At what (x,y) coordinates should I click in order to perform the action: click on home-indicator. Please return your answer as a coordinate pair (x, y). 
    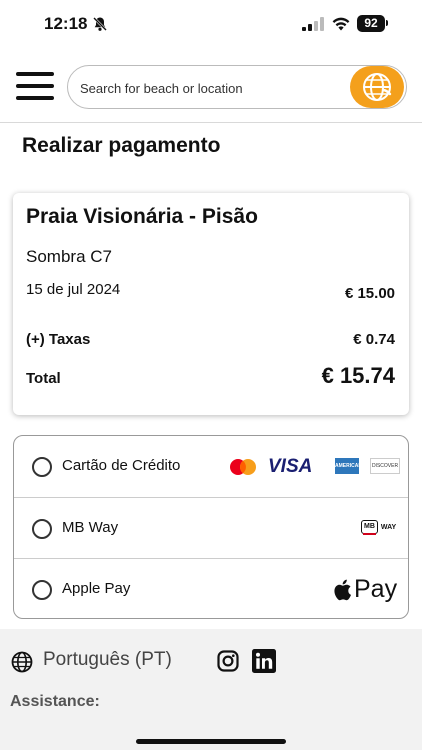
    Looking at the image, I should click on (211, 741).